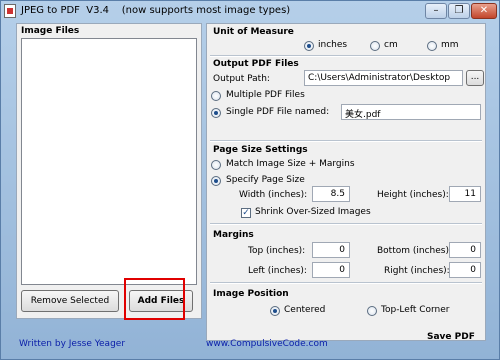  What do you see at coordinates (70, 301) in the screenshot?
I see `remove-selected-button: Remove Selected` at bounding box center [70, 301].